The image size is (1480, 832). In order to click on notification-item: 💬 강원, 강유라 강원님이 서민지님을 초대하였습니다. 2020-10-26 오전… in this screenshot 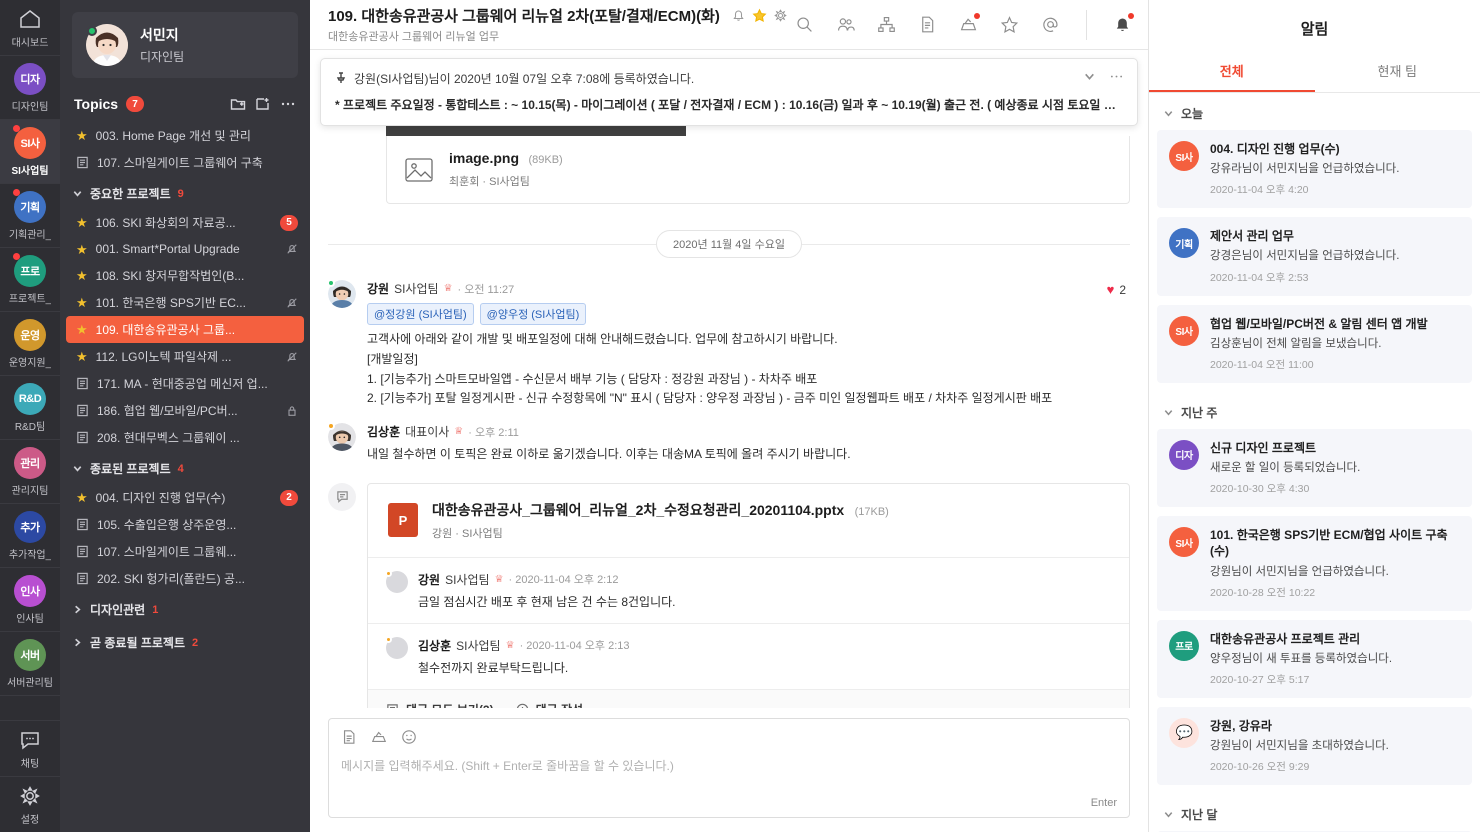, I will do `click(1314, 746)`.